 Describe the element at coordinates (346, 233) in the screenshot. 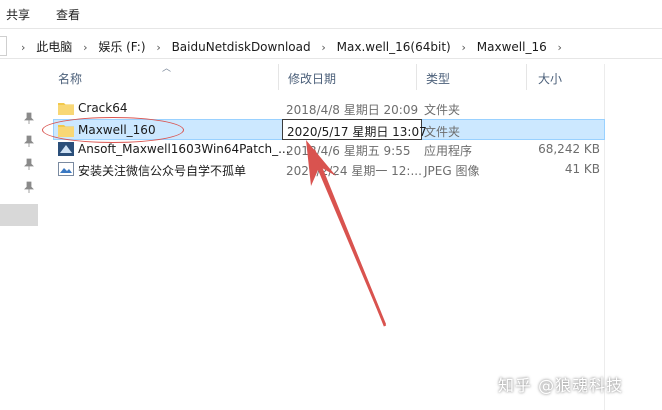

I see `annotation-arrow` at that location.